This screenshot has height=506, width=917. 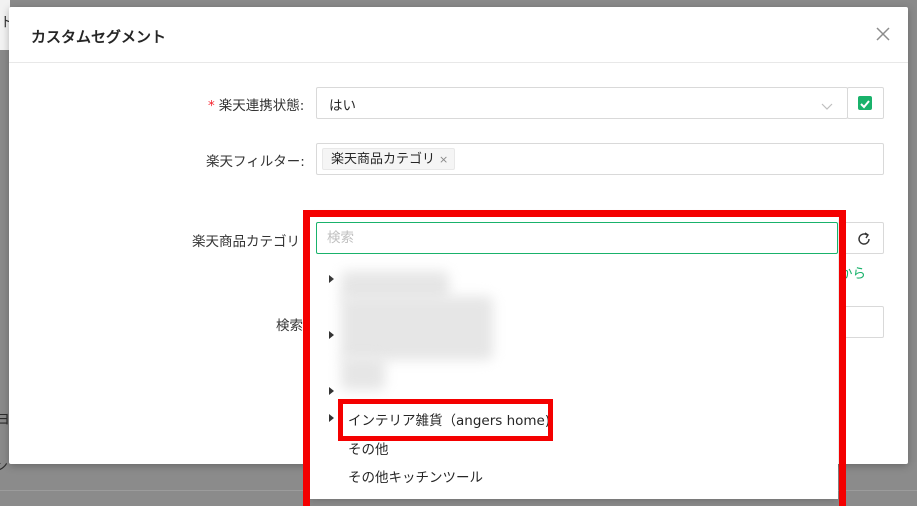 I want to click on search-field-edge, so click(x=863, y=322).